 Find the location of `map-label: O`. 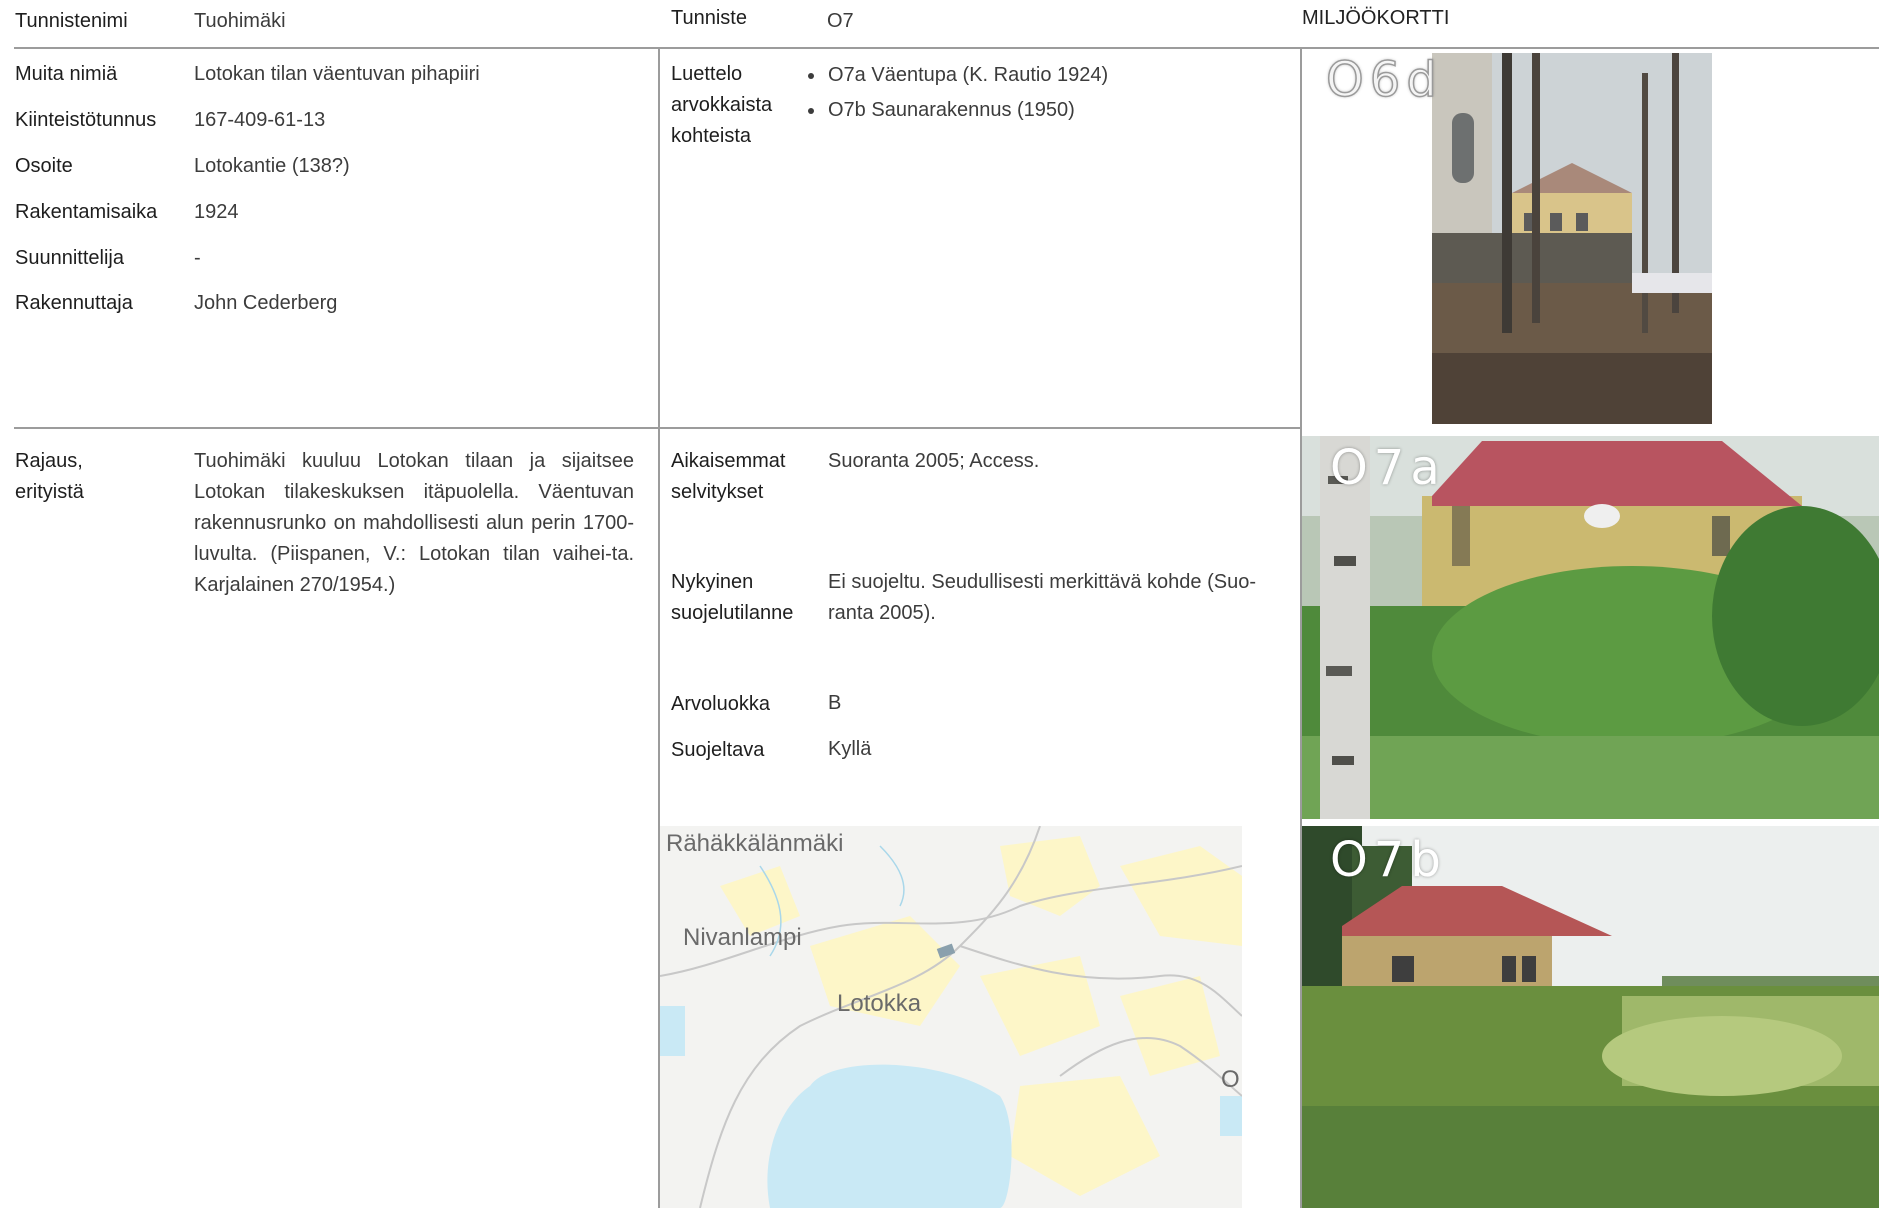

map-label: O is located at coordinates (1230, 1079).